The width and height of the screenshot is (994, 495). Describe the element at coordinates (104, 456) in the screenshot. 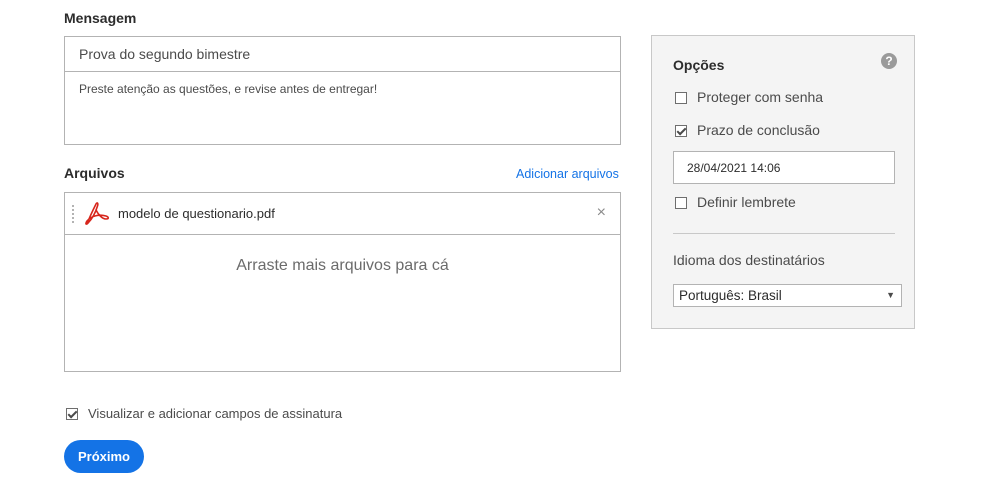

I see `next-button: Próximo` at that location.